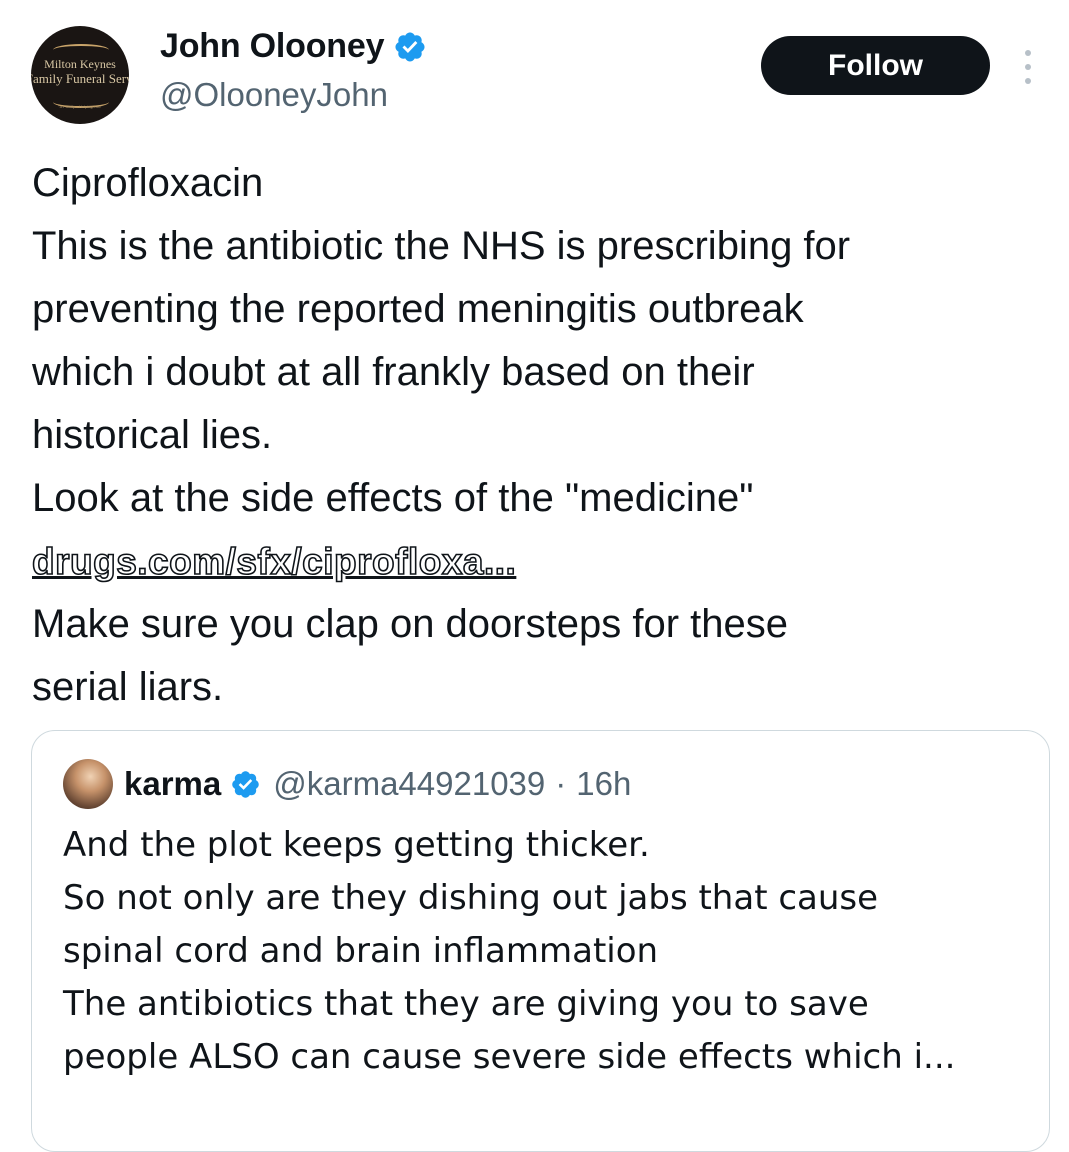  Describe the element at coordinates (152, 435) in the screenshot. I see `tweet-line: historical lies.` at that location.